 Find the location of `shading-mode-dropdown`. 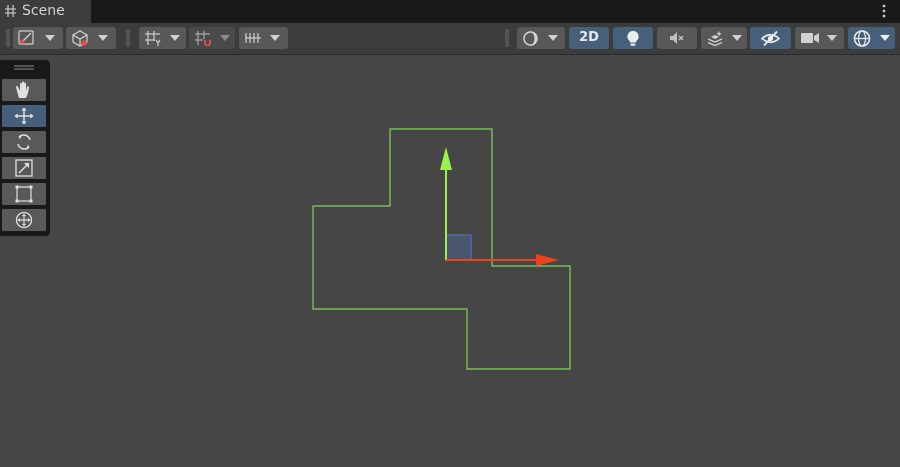

shading-mode-dropdown is located at coordinates (541, 38).